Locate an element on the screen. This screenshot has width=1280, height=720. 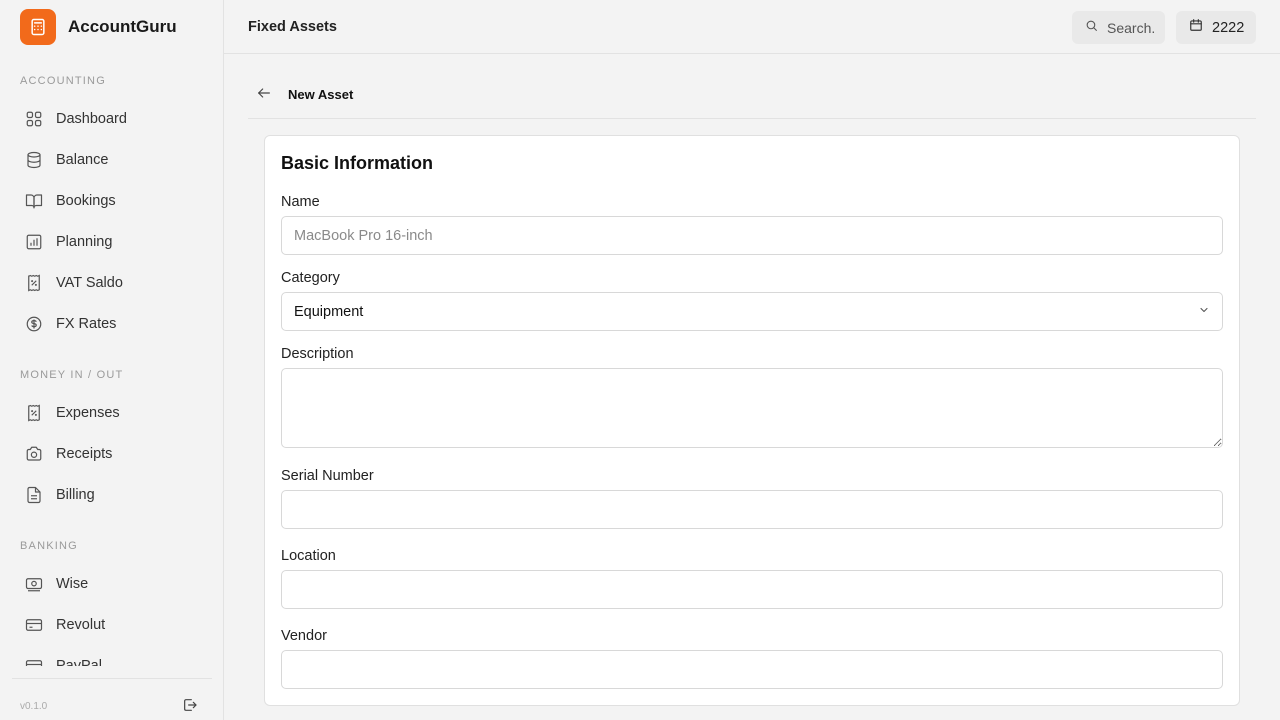
camera-icon is located at coordinates (34, 454).